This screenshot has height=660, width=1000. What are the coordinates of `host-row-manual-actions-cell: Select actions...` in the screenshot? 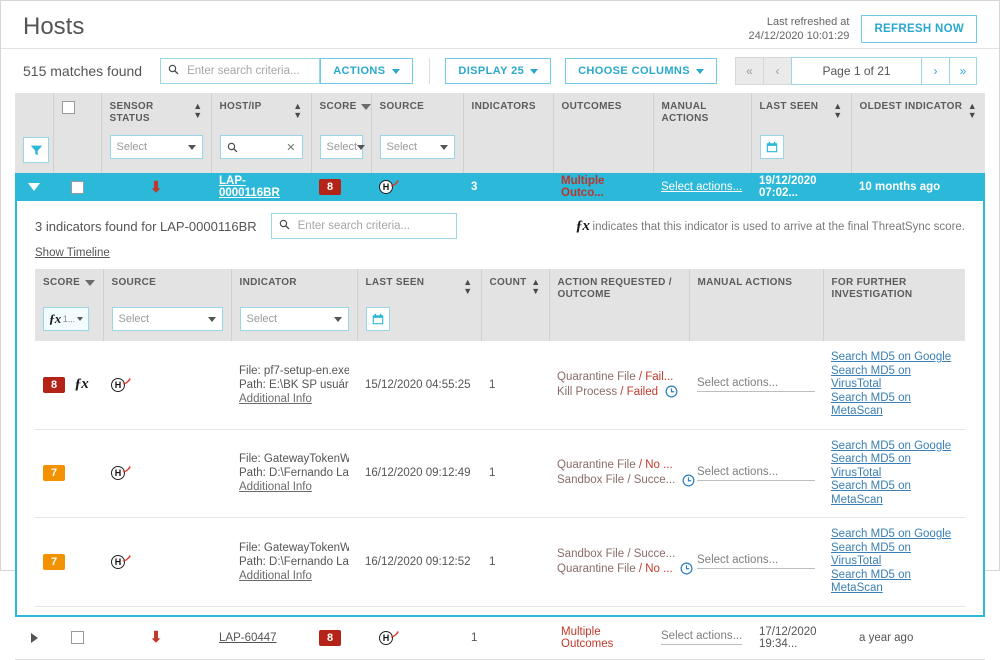 It's located at (702, 638).